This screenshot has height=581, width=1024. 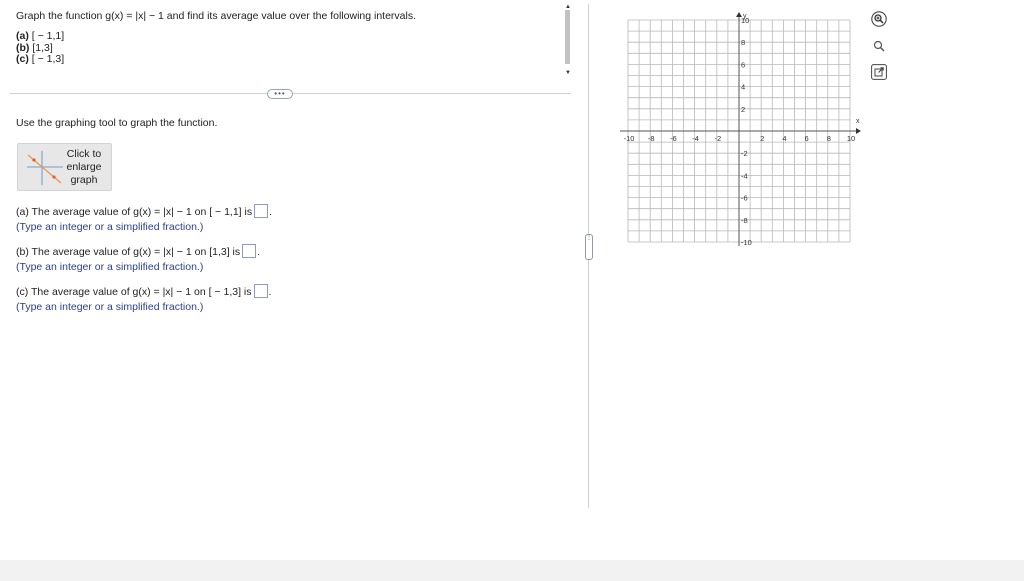 I want to click on x-tick-label: 8, so click(x=829, y=138).